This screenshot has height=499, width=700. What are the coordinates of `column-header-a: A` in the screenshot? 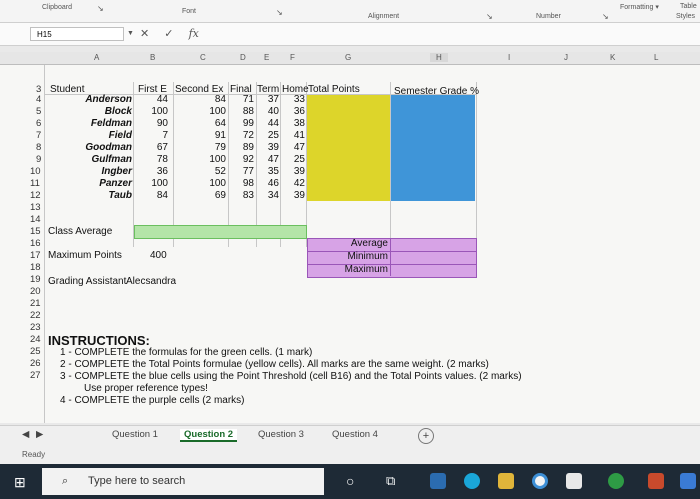 It's located at (96, 57).